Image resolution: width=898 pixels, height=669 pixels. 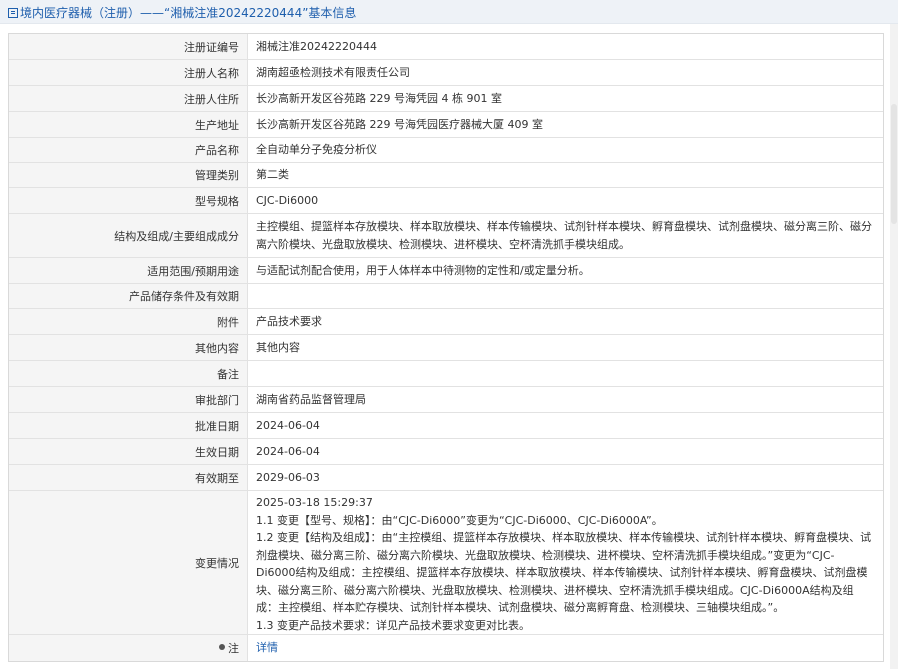 I want to click on scrollbar-thumb, so click(x=894, y=164).